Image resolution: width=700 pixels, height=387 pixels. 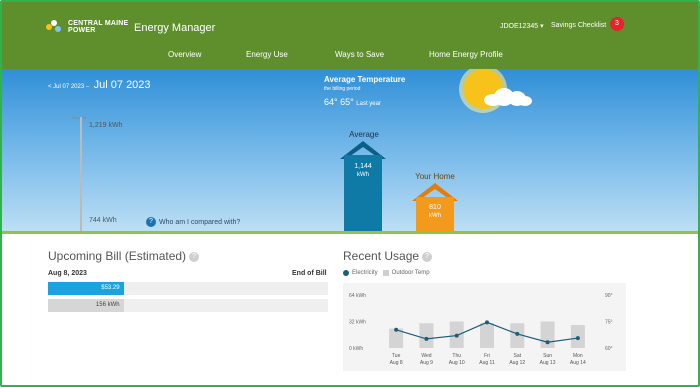 What do you see at coordinates (609, 349) in the screenshot?
I see `y-right-tick-label: 60°` at bounding box center [609, 349].